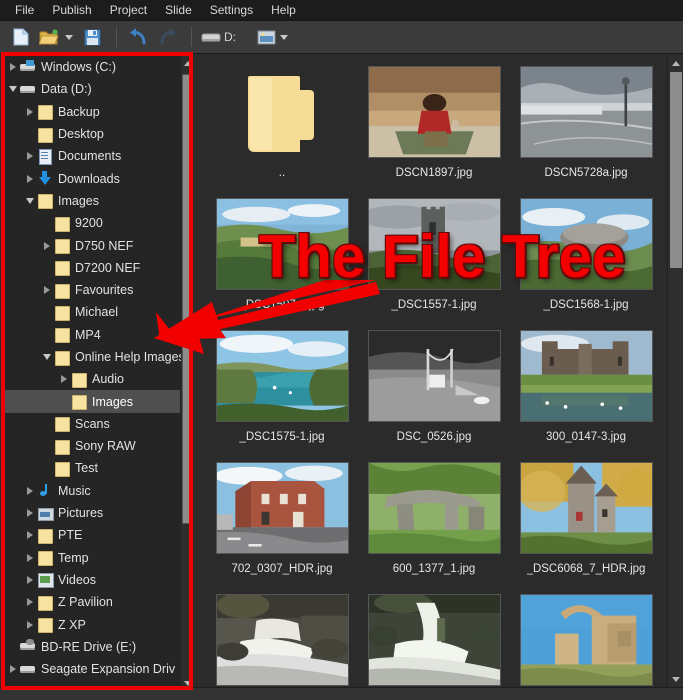 This screenshot has height=700, width=683. I want to click on tree-item-documents: Documents, so click(91, 156).